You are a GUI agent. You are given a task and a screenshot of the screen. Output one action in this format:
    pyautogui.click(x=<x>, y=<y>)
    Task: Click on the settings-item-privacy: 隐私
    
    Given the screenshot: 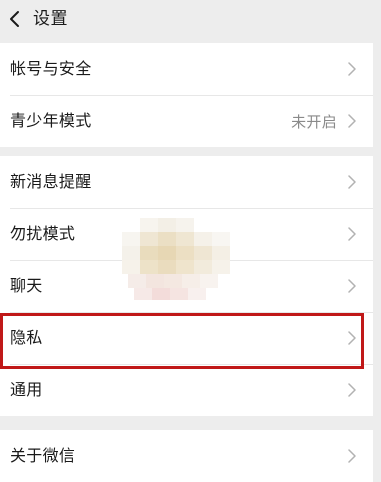 What is the action you would take?
    pyautogui.click(x=186, y=338)
    